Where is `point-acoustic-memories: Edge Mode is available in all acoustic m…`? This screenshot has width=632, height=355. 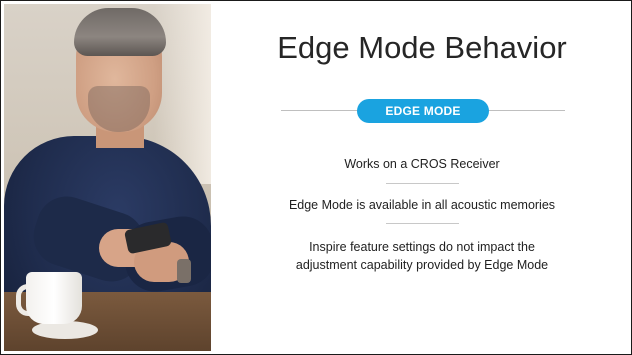 point-acoustic-memories: Edge Mode is available in all acoustic m… is located at coordinates (422, 205).